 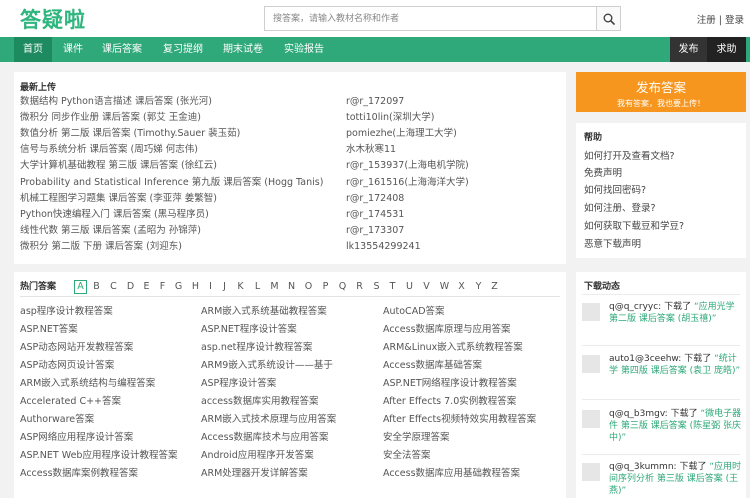 I want to click on letter-filter-r: R, so click(x=359, y=287).